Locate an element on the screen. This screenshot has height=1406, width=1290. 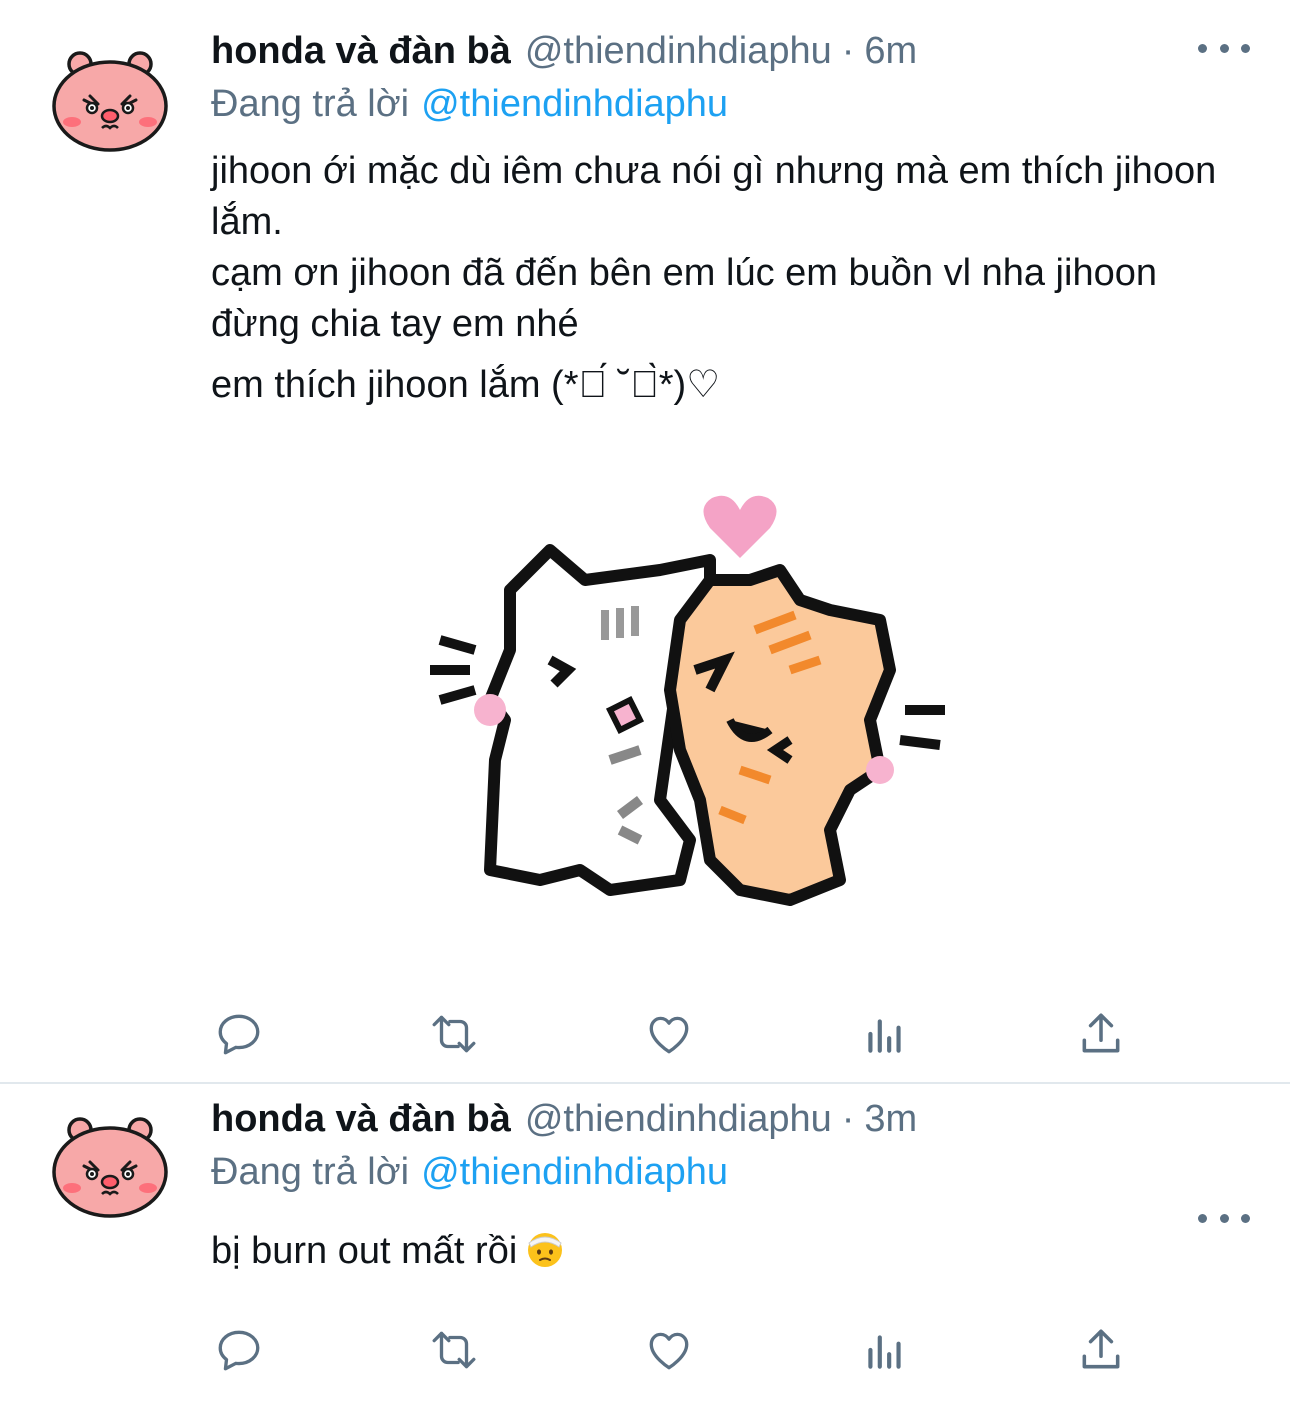
tweet-header: honda và đàn bà @thiendinhdiaphu · 6m is located at coordinates (730, 51).